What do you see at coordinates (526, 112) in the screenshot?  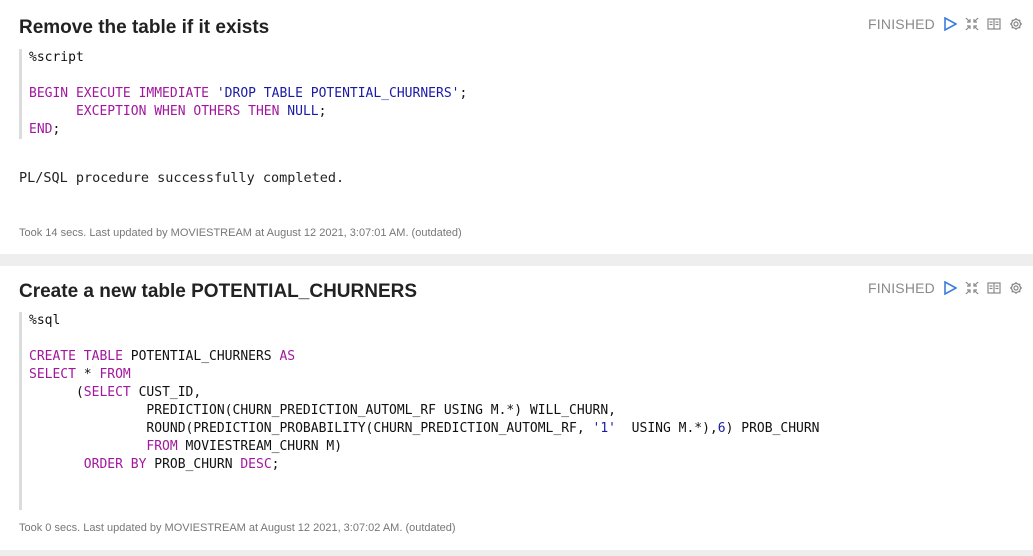 I see `code-line: EXCEPTION WHEN OTHERS THEN NULL;` at bounding box center [526, 112].